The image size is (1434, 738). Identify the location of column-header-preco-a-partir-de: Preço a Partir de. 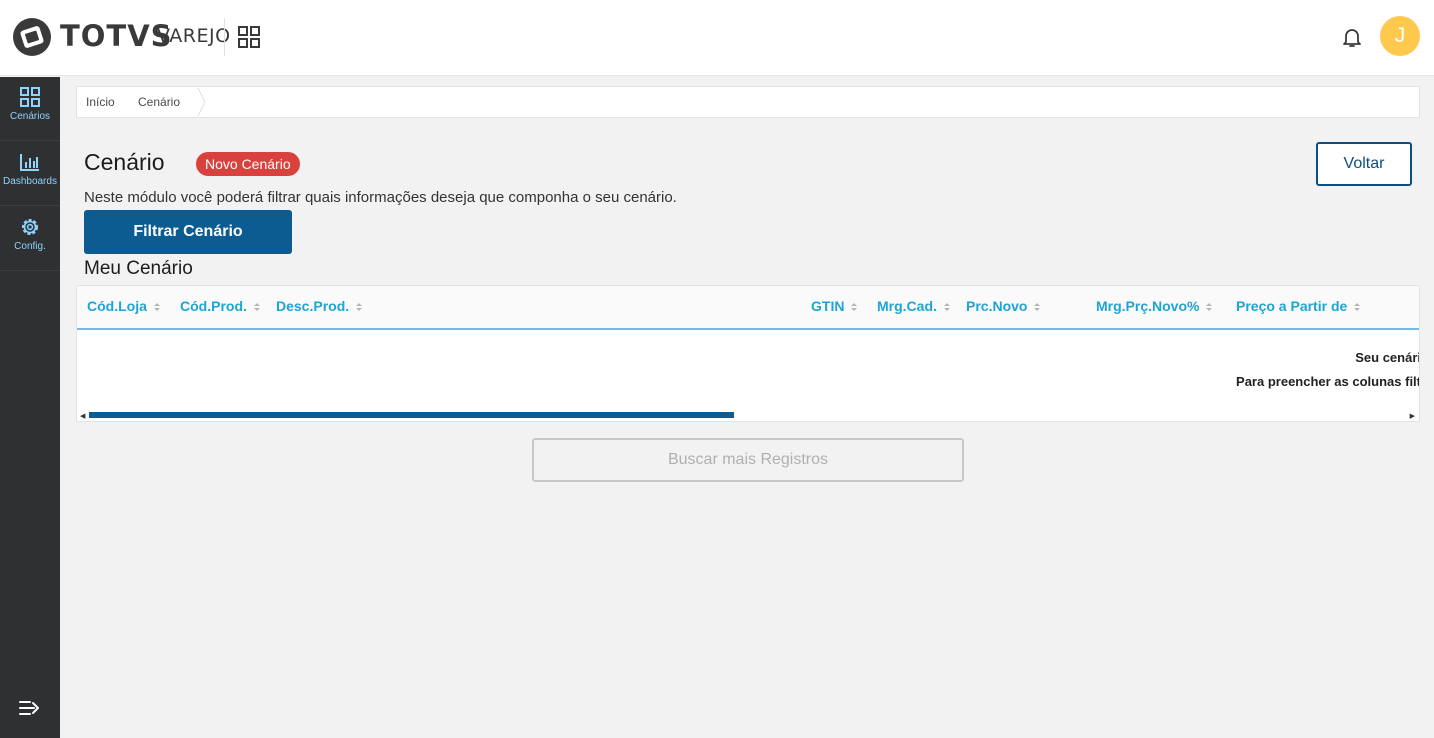
(1298, 306).